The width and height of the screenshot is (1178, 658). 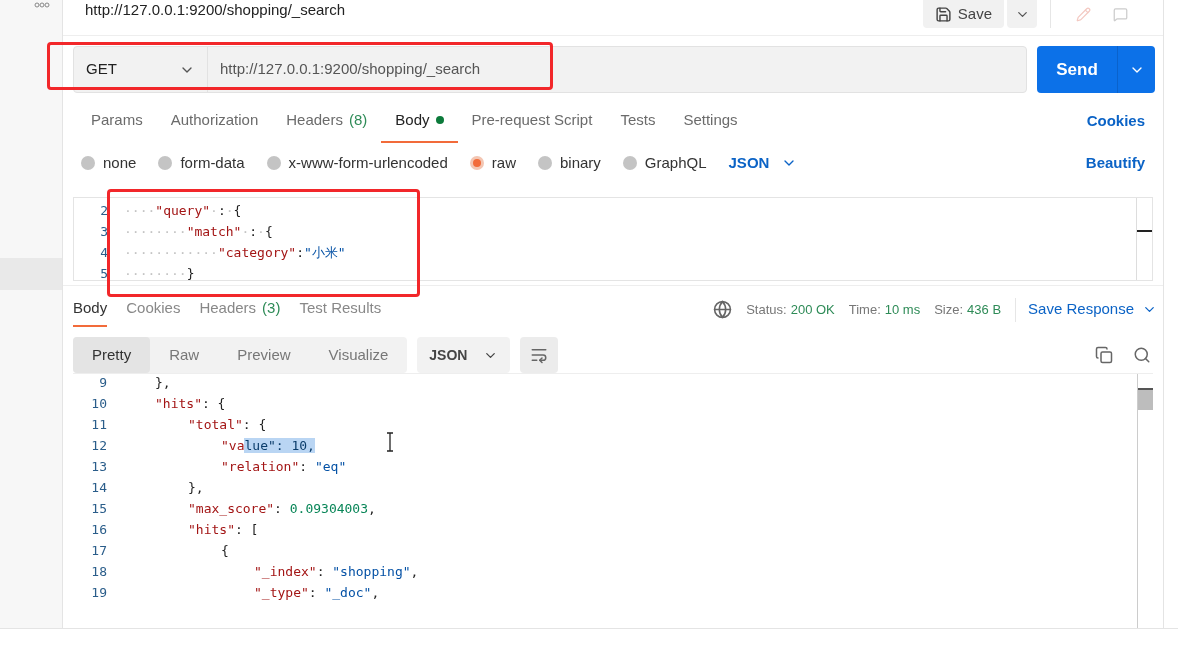 I want to click on pencil-icon, so click(x=1083, y=14).